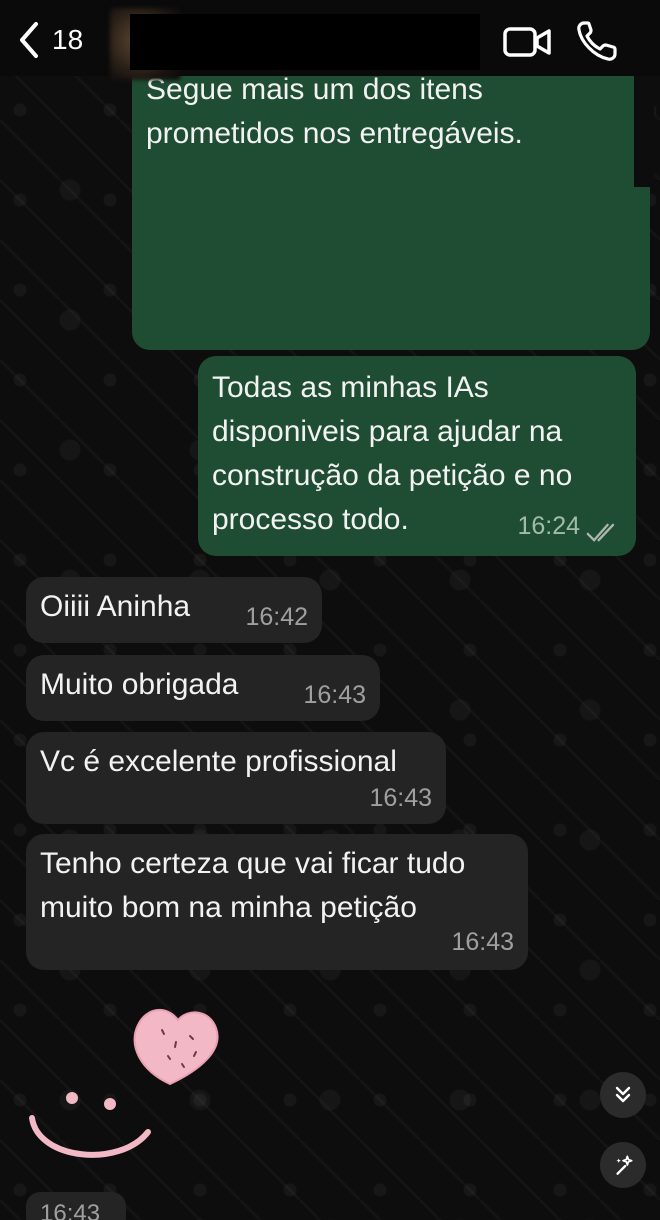 This screenshot has width=660, height=1220. What do you see at coordinates (70, 1210) in the screenshot?
I see `sticker-time: 16:43` at bounding box center [70, 1210].